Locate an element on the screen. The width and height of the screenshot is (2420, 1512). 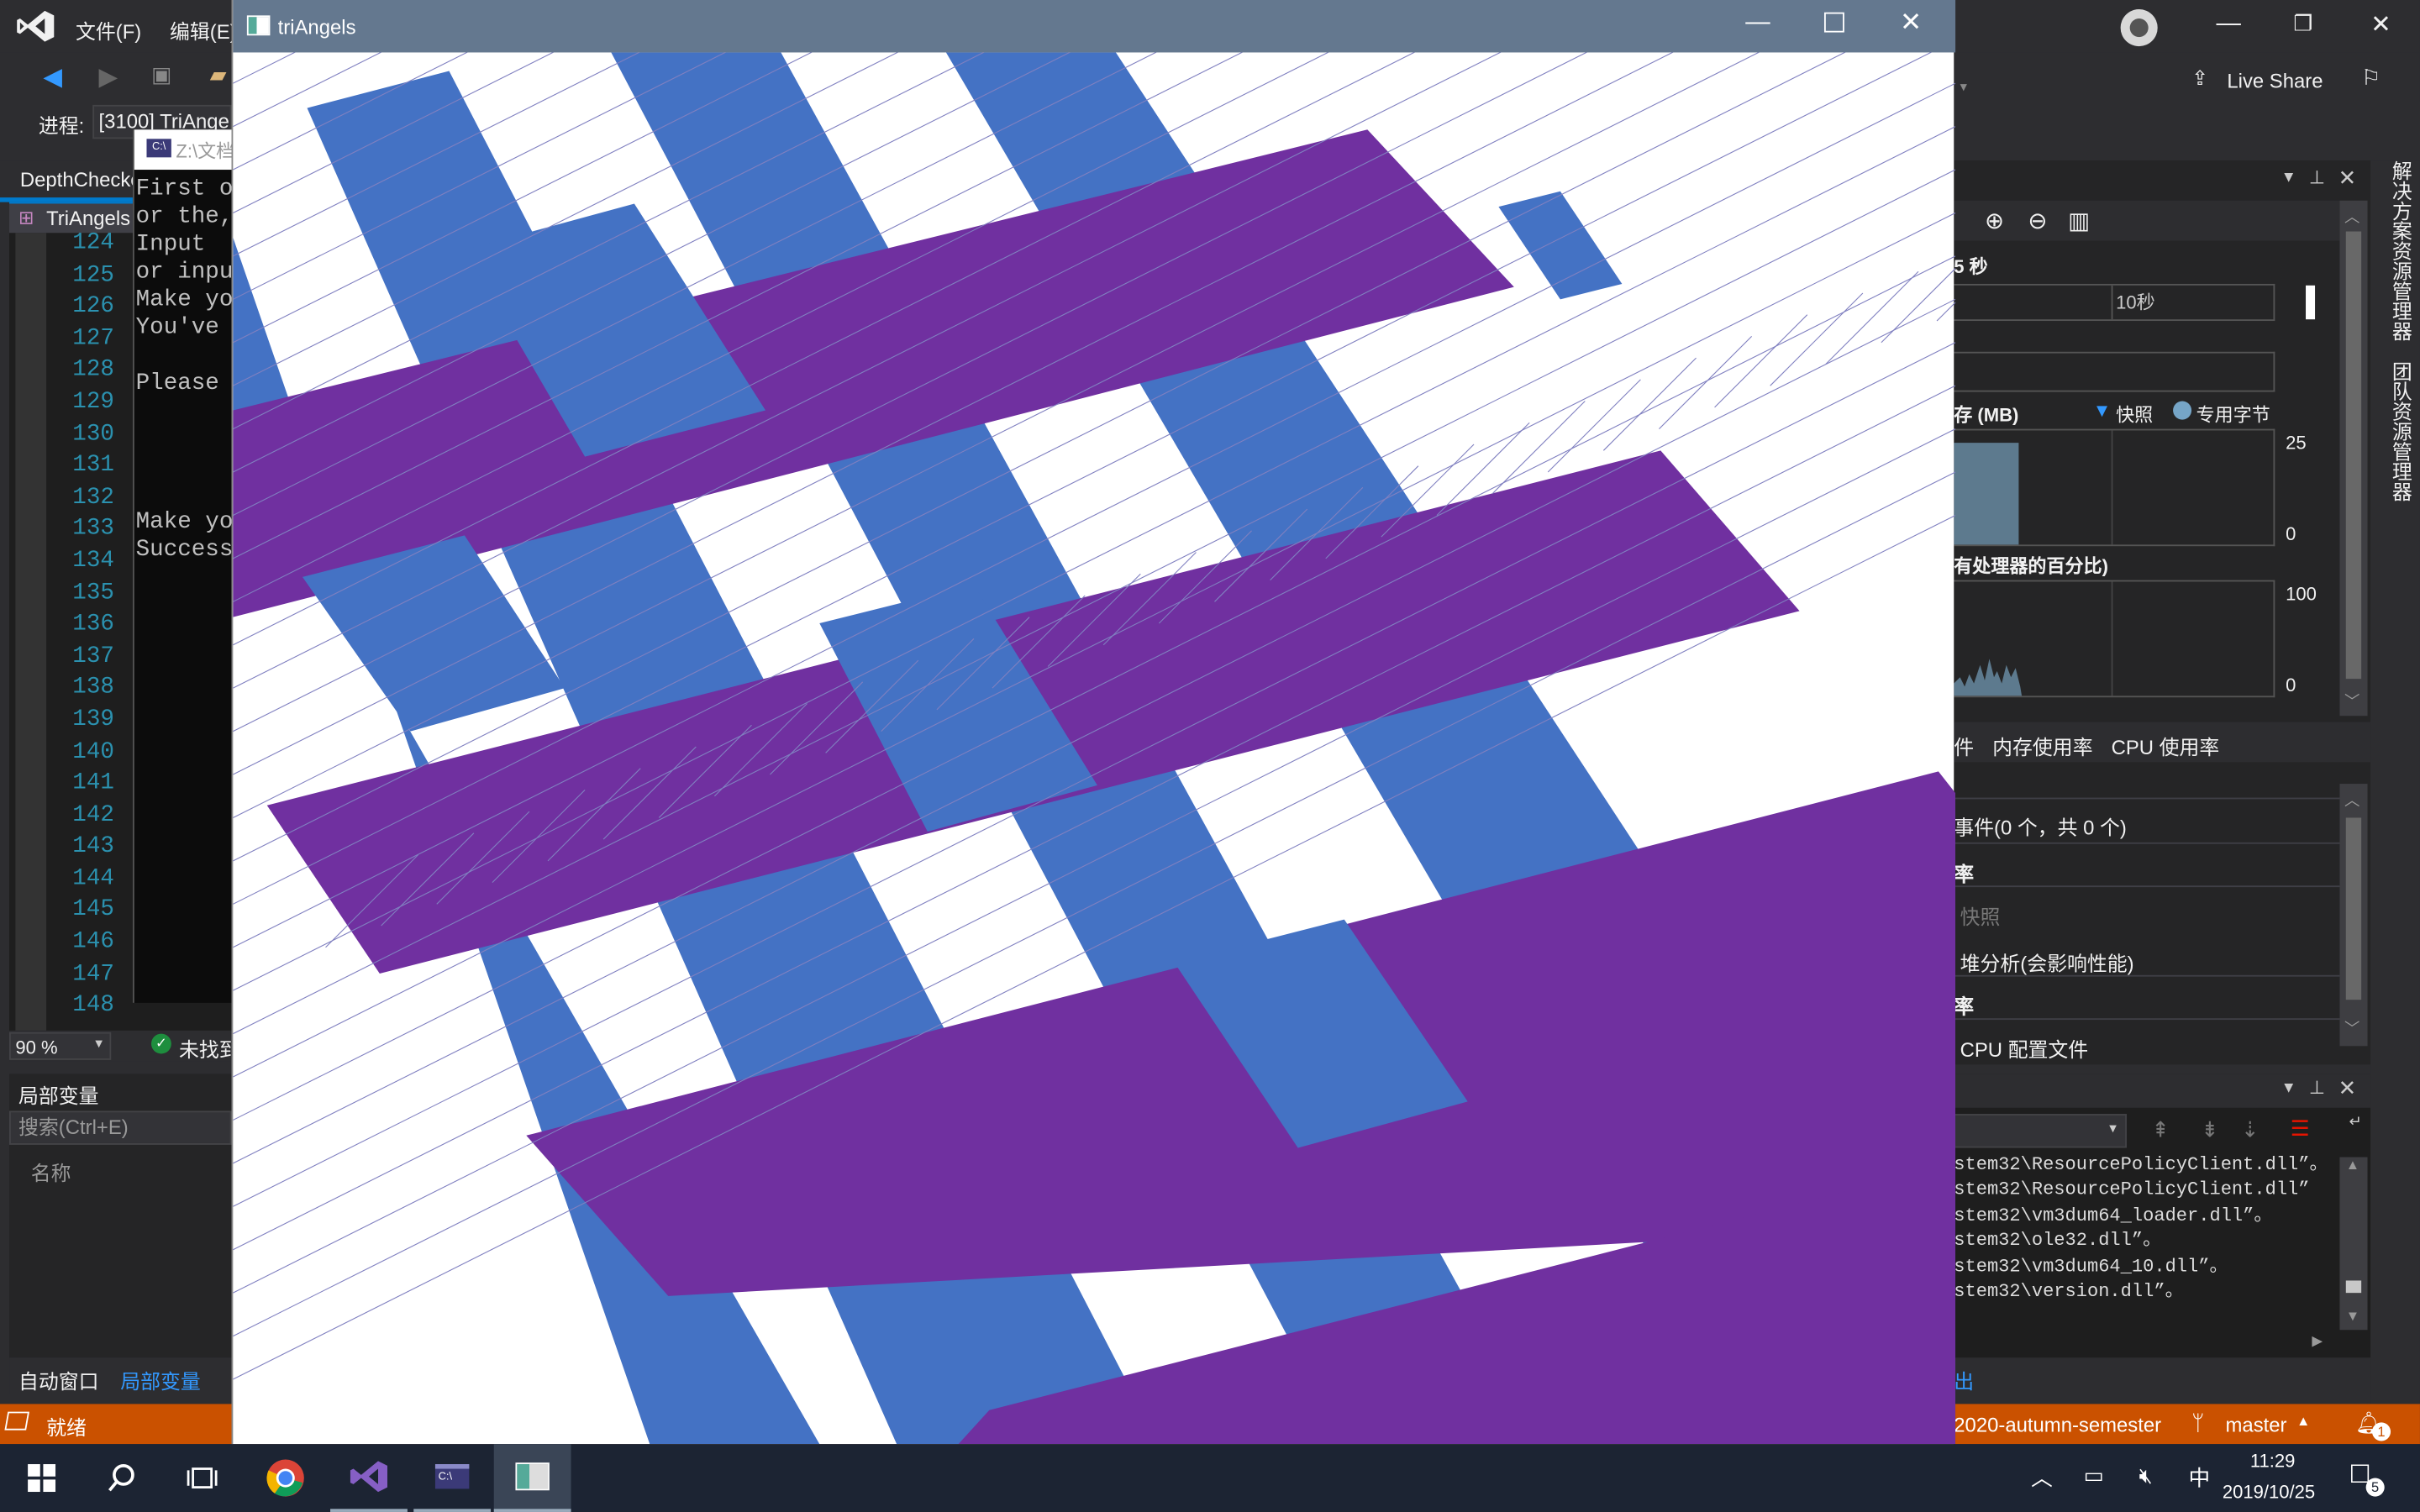
back-icon: ◀ is located at coordinates (52, 76).